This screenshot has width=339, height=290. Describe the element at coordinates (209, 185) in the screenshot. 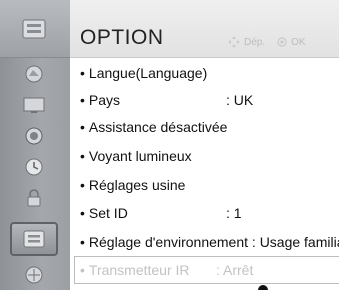

I see `menu-item-reglages-usine: • Réglages usine` at that location.